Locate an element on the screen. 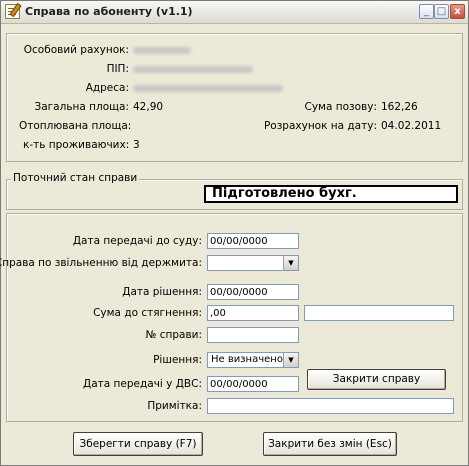 The height and width of the screenshot is (466, 469). heated-area-label: Отоплювана площа: is located at coordinates (75, 126).